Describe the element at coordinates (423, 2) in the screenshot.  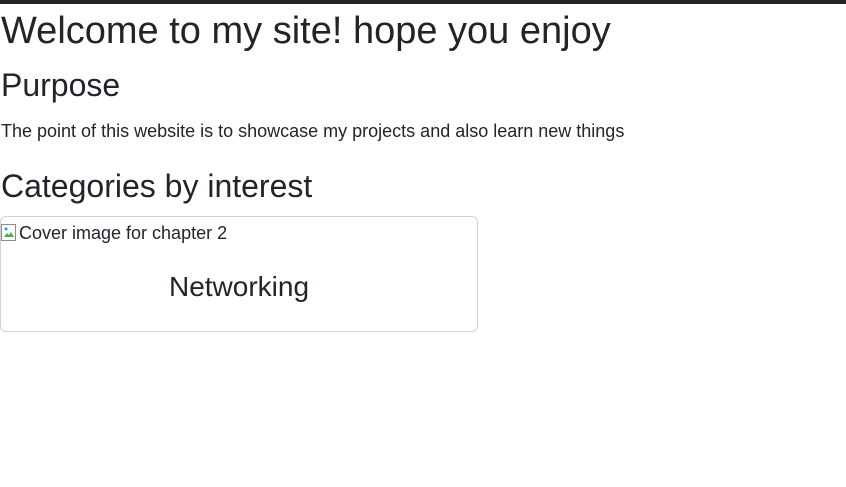
I see `top-border` at that location.